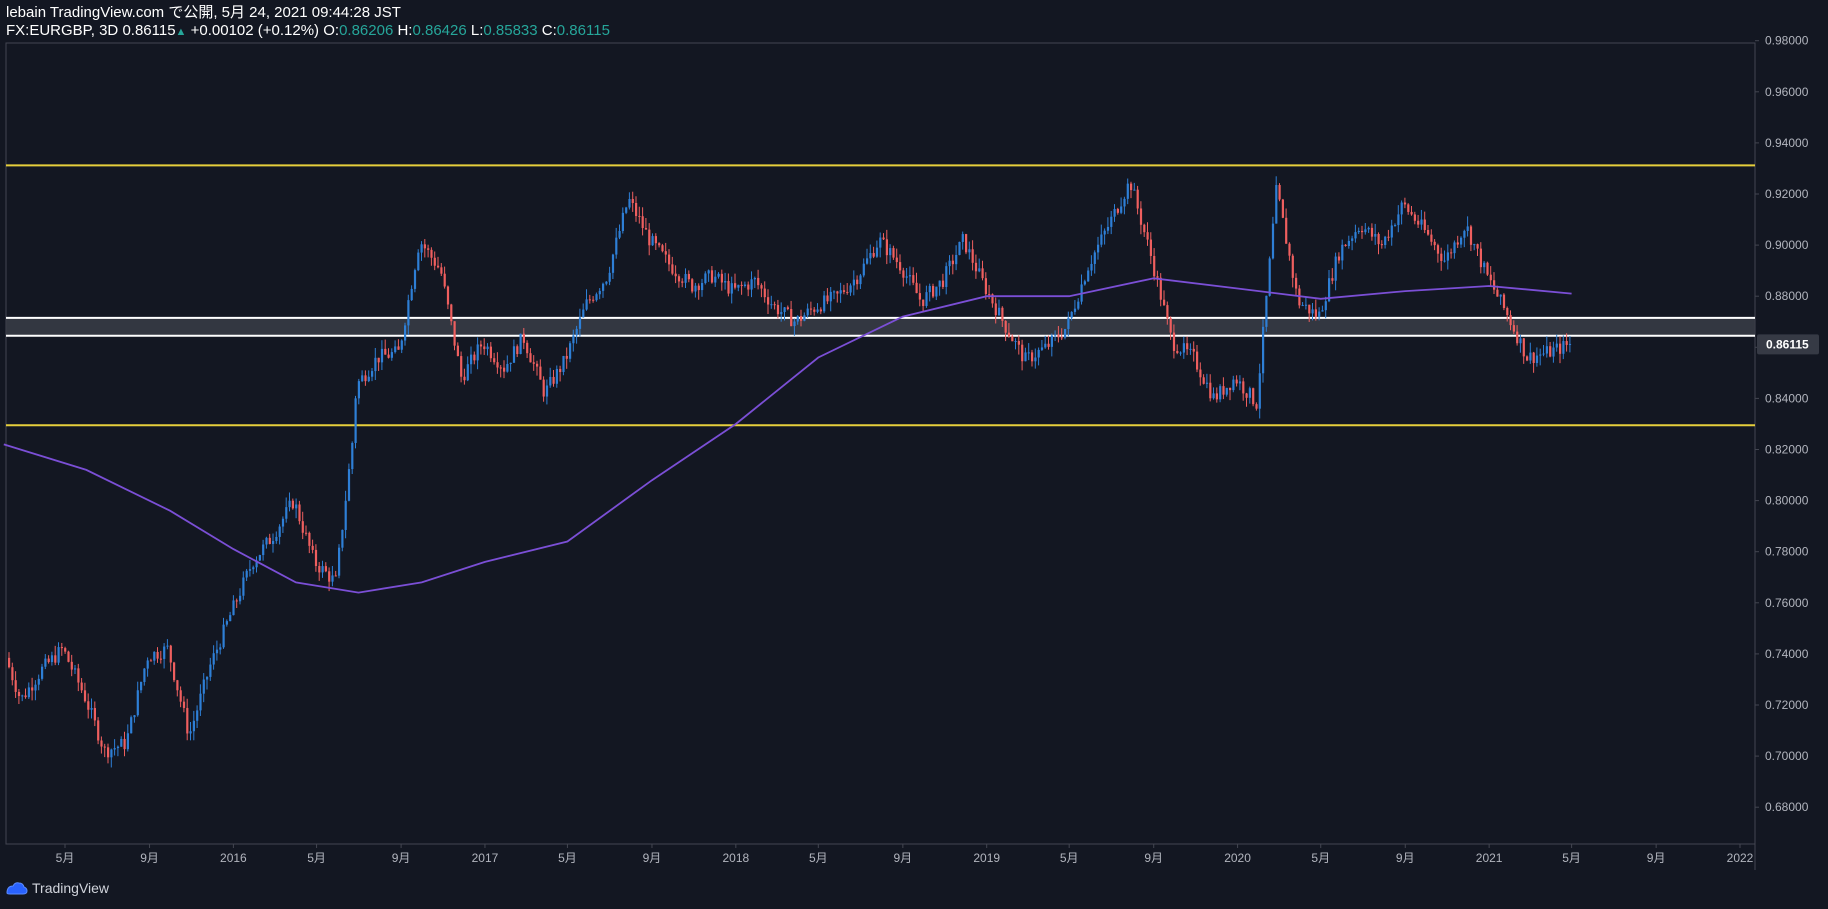 This screenshot has width=1828, height=909. What do you see at coordinates (57, 888) in the screenshot?
I see `branding: TradingView` at bounding box center [57, 888].